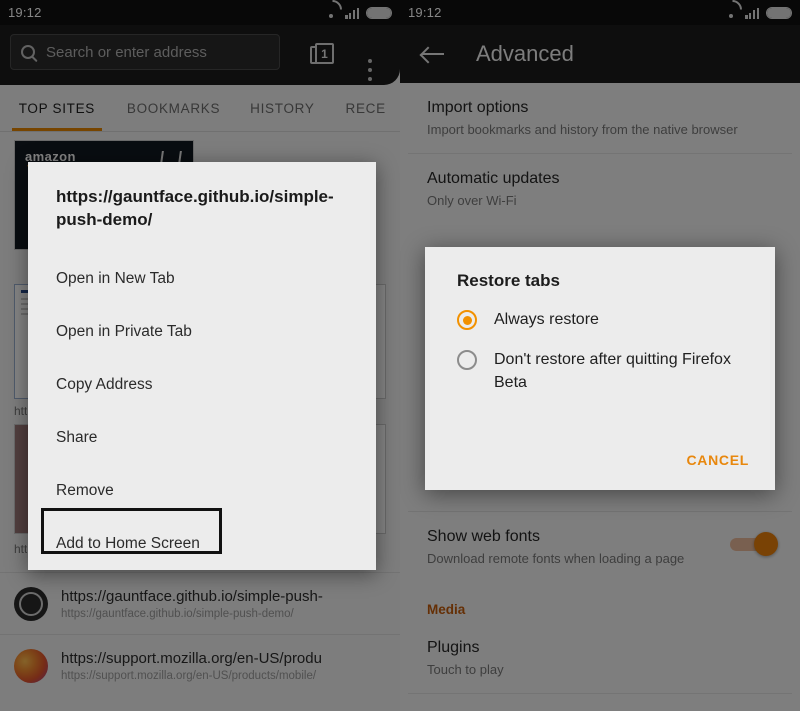  What do you see at coordinates (128, 544) in the screenshot?
I see `menu-item-label: Add to Home Screen` at bounding box center [128, 544].